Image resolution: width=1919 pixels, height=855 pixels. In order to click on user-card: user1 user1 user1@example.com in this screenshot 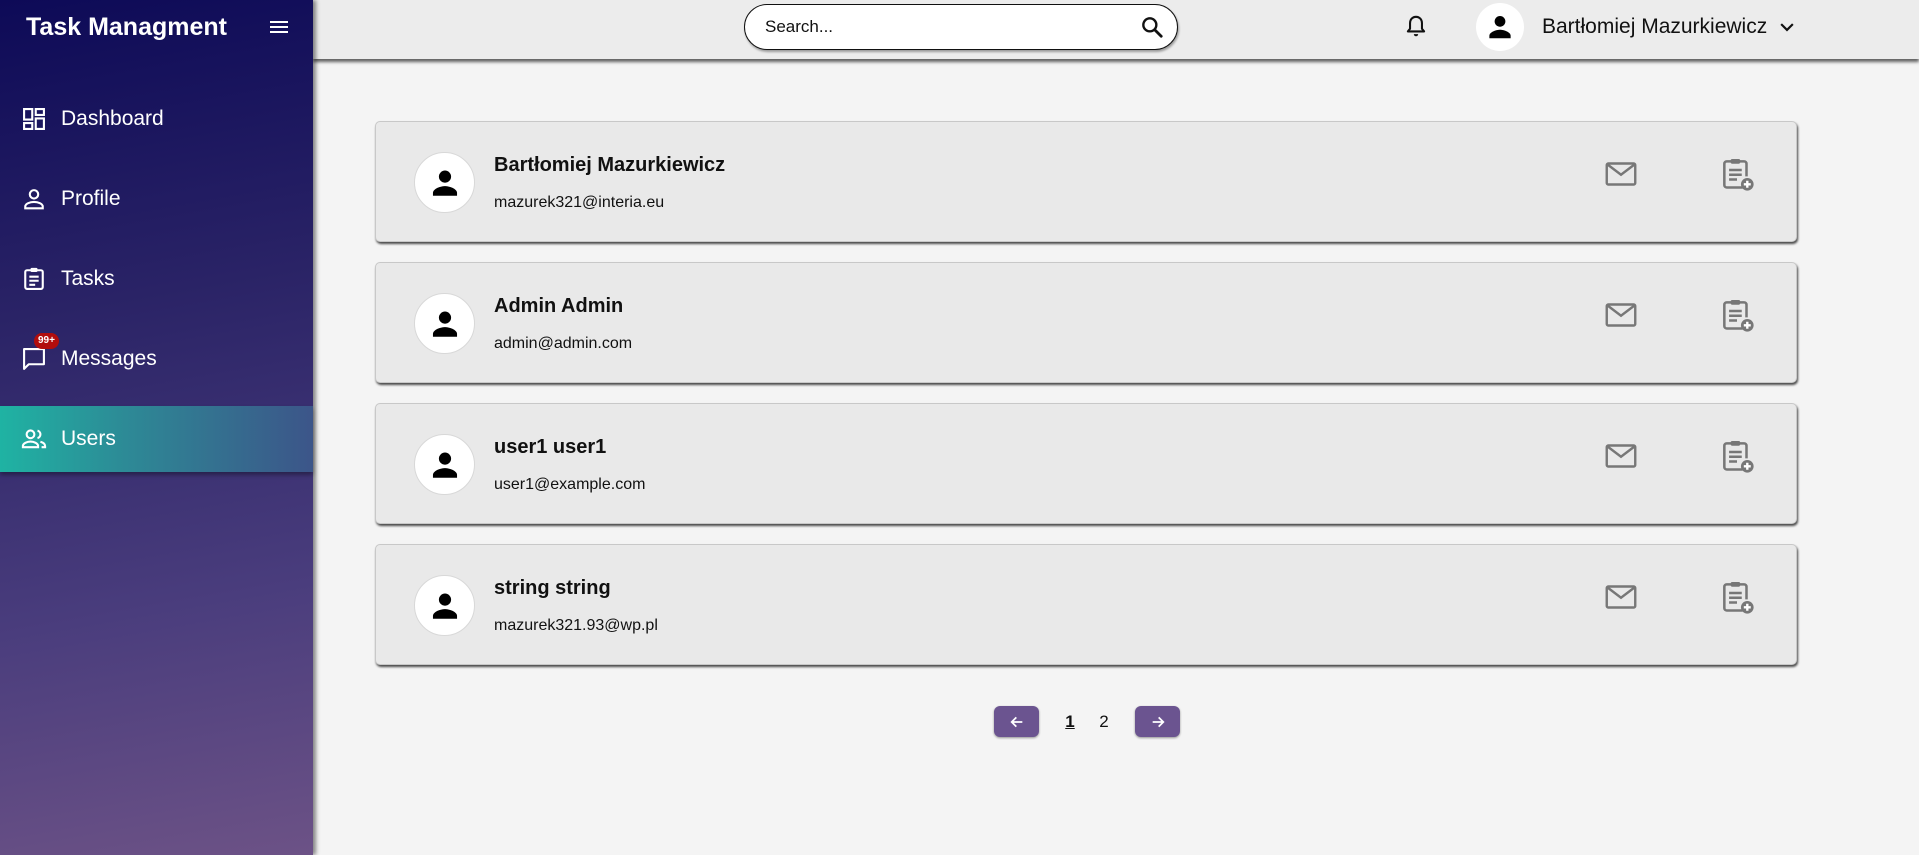, I will do `click(1086, 463)`.